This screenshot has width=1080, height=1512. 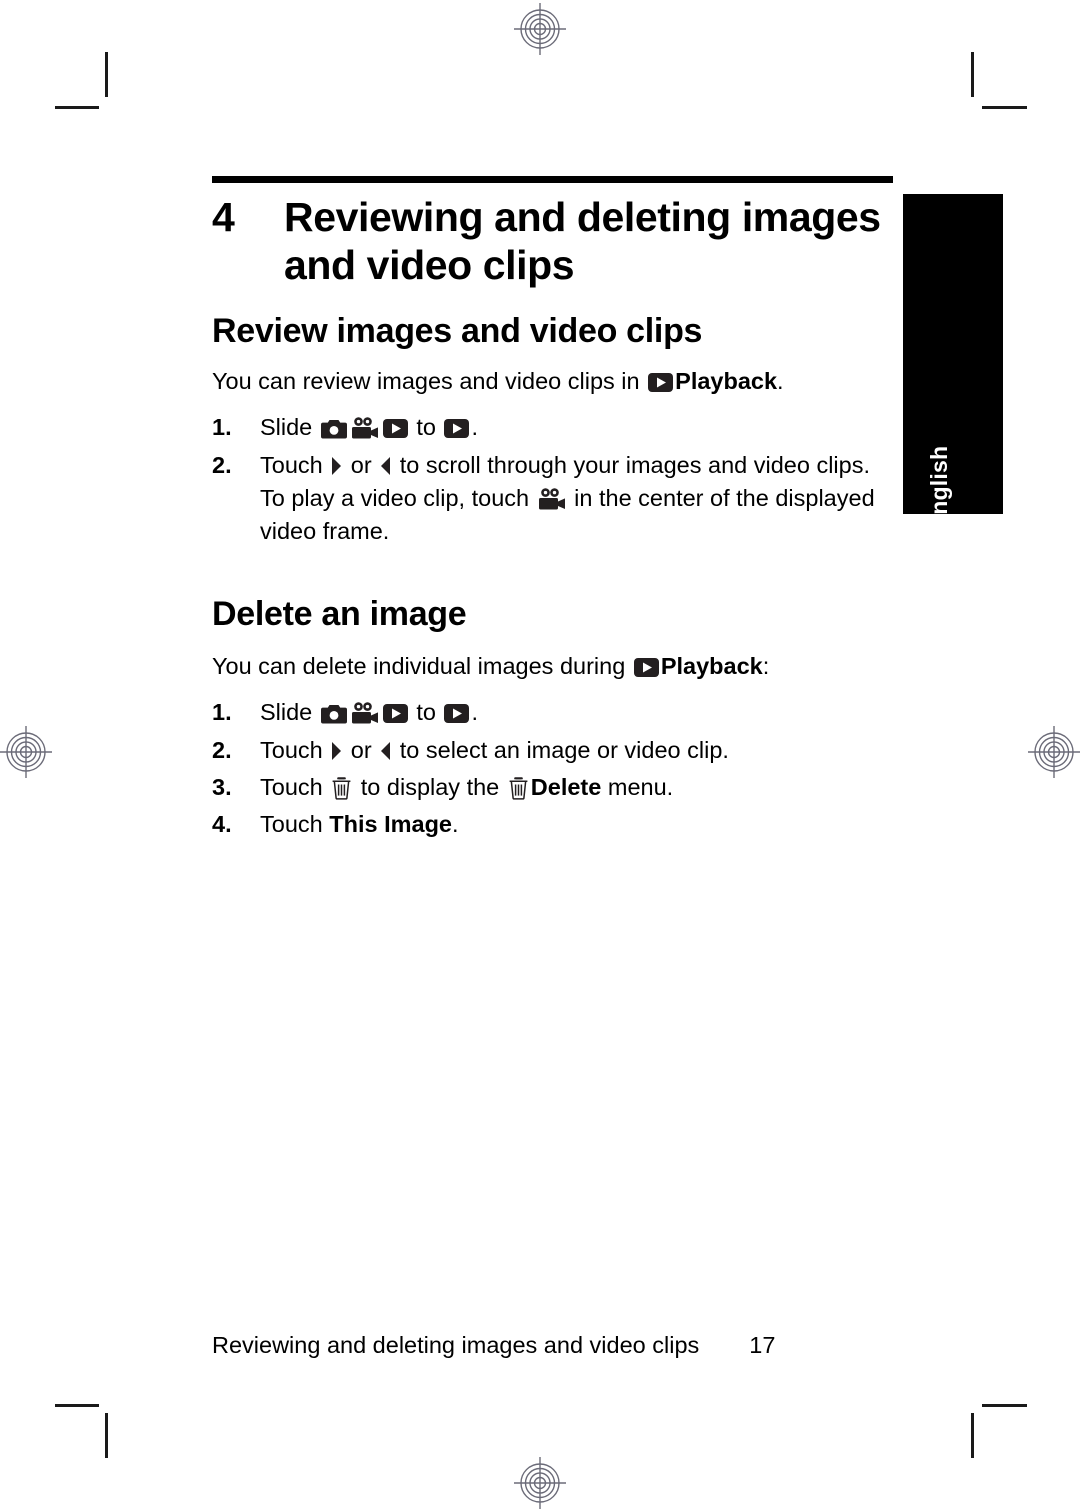 What do you see at coordinates (77, 107) in the screenshot?
I see `crop-mark-top-left-horizontal` at bounding box center [77, 107].